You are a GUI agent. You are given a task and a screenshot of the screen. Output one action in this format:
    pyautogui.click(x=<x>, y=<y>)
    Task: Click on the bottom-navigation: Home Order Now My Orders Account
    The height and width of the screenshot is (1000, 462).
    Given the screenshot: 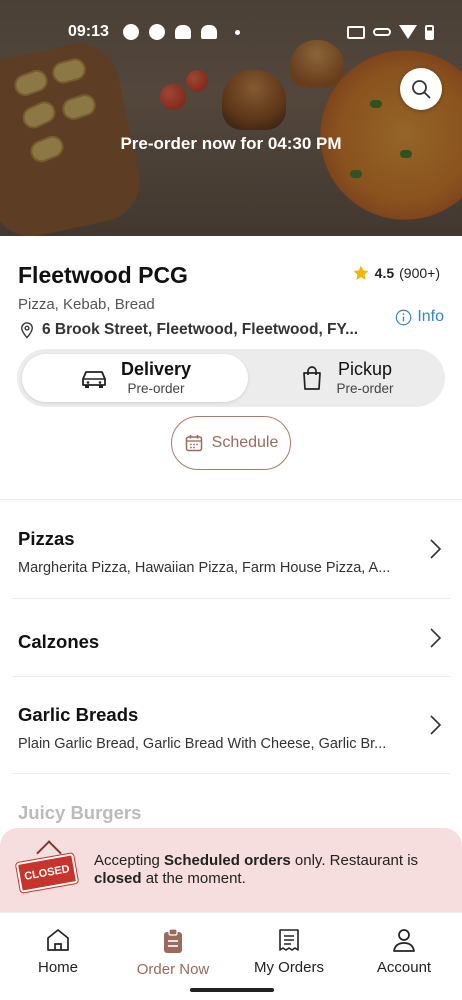 What is the action you would take?
    pyautogui.click(x=231, y=956)
    